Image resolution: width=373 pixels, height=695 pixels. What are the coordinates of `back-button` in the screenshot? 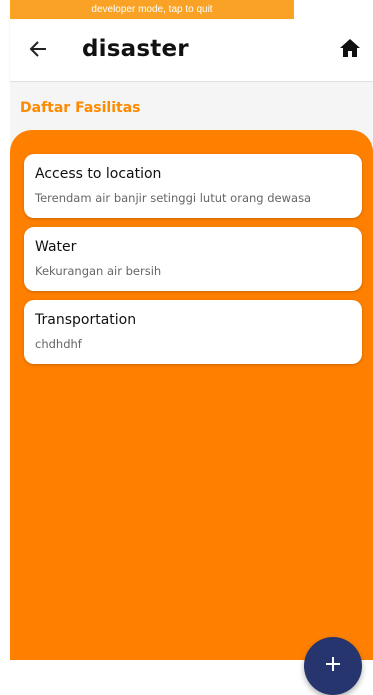 It's located at (38, 51).